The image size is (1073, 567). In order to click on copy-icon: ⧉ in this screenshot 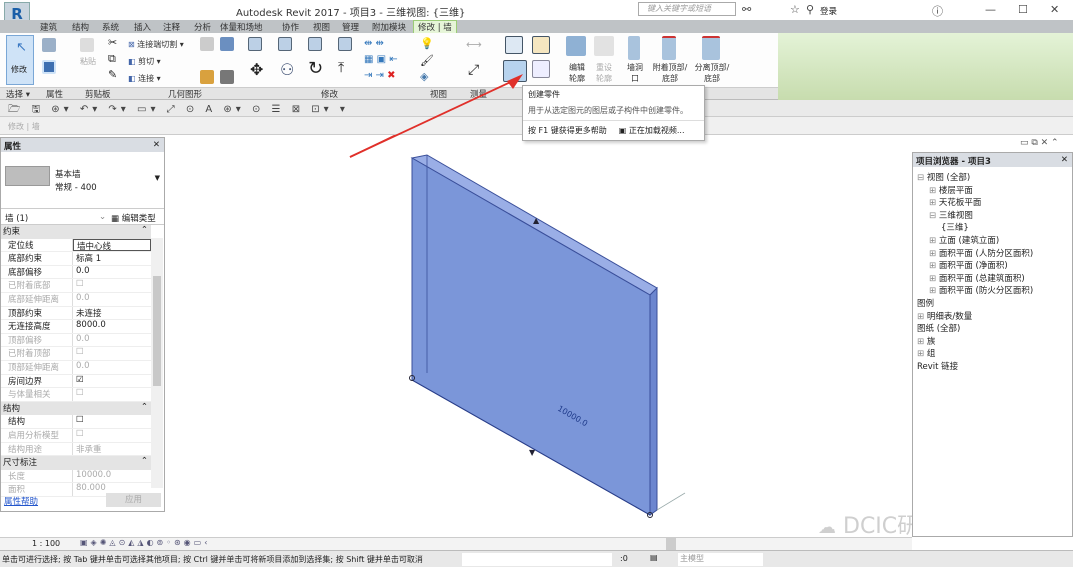, I will do `click(112, 59)`.